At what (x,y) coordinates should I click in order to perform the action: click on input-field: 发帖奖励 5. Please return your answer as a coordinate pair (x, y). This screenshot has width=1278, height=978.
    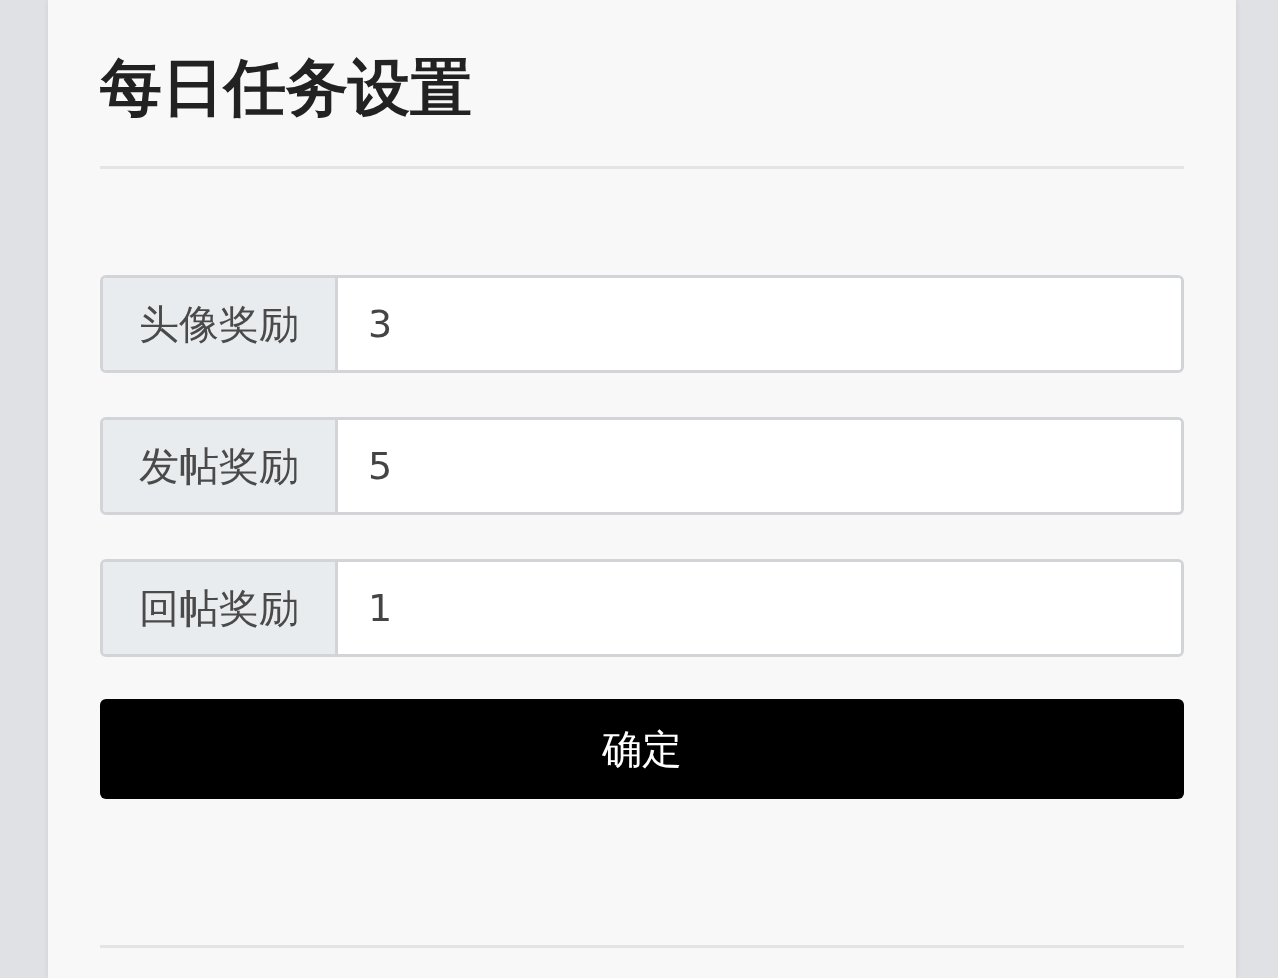
    Looking at the image, I should click on (642, 466).